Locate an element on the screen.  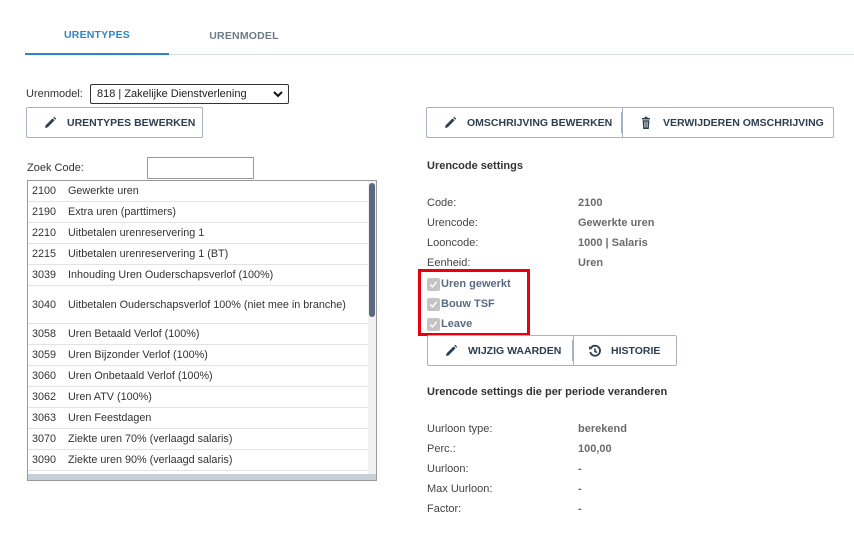
urenmodel-selected-value: 818 | Zakelijke Dienstverlening is located at coordinates (172, 94).